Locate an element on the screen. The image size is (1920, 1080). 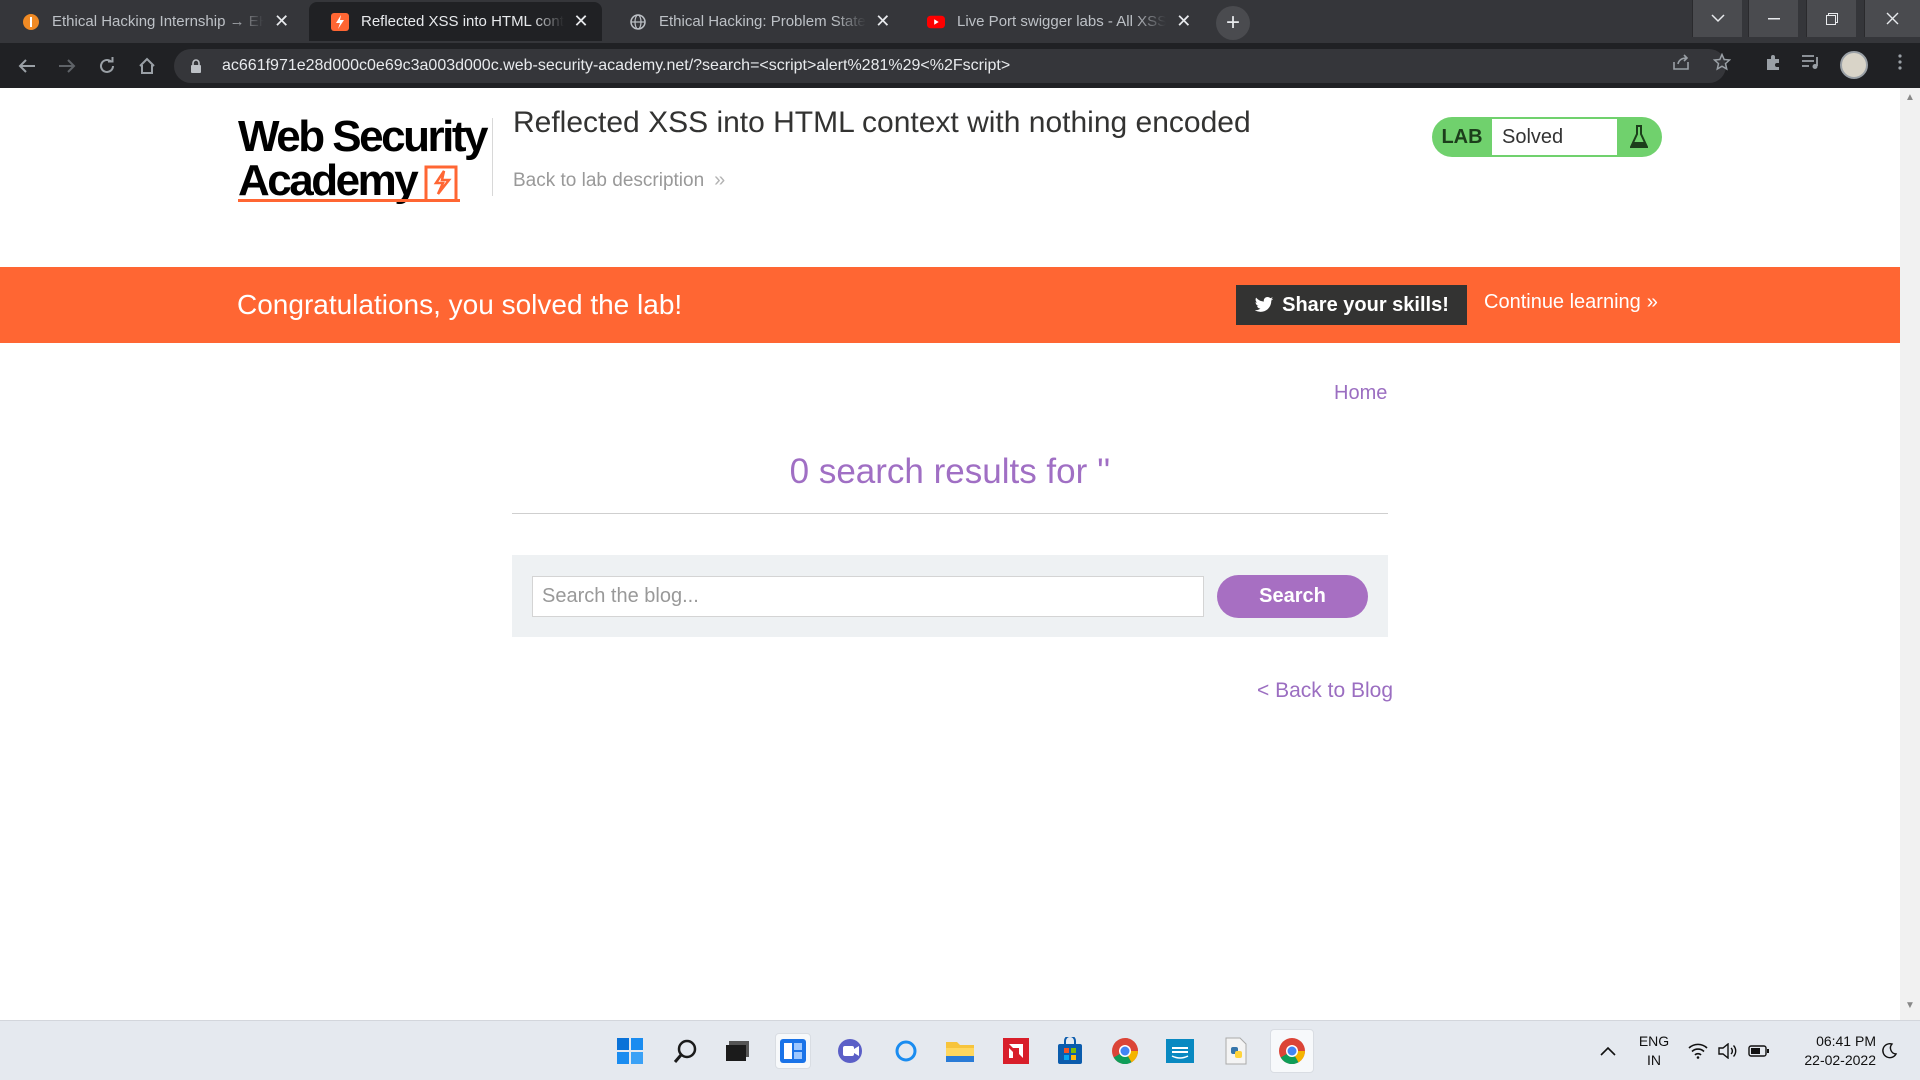
bookmark-star-icon is located at coordinates (1722, 62).